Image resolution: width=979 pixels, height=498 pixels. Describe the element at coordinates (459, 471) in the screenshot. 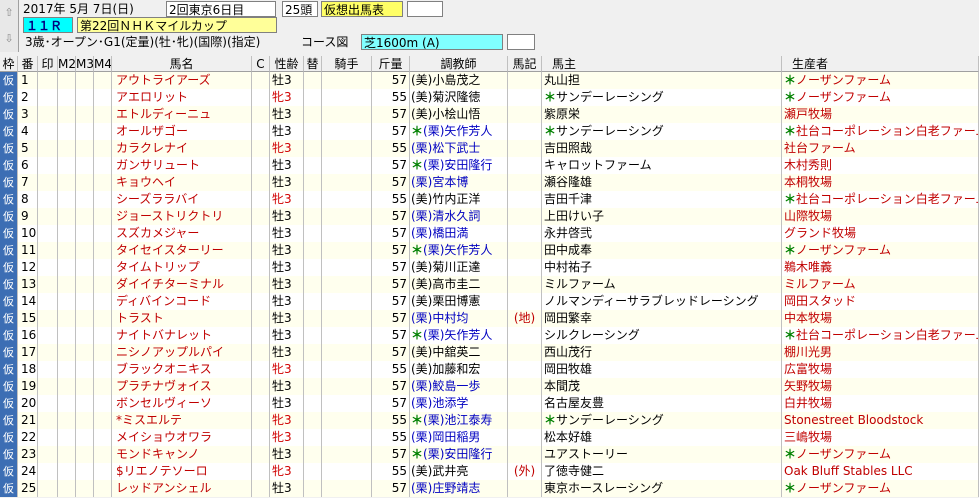

I see `trainer: (美)武井亮` at that location.